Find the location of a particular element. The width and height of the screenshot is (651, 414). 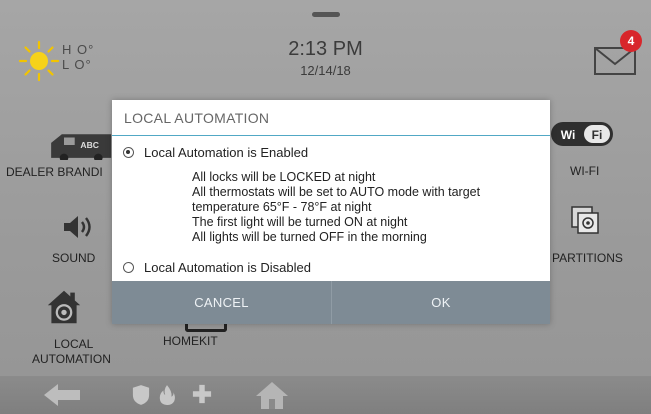

tile-label: HOMEKIT is located at coordinates (190, 341).